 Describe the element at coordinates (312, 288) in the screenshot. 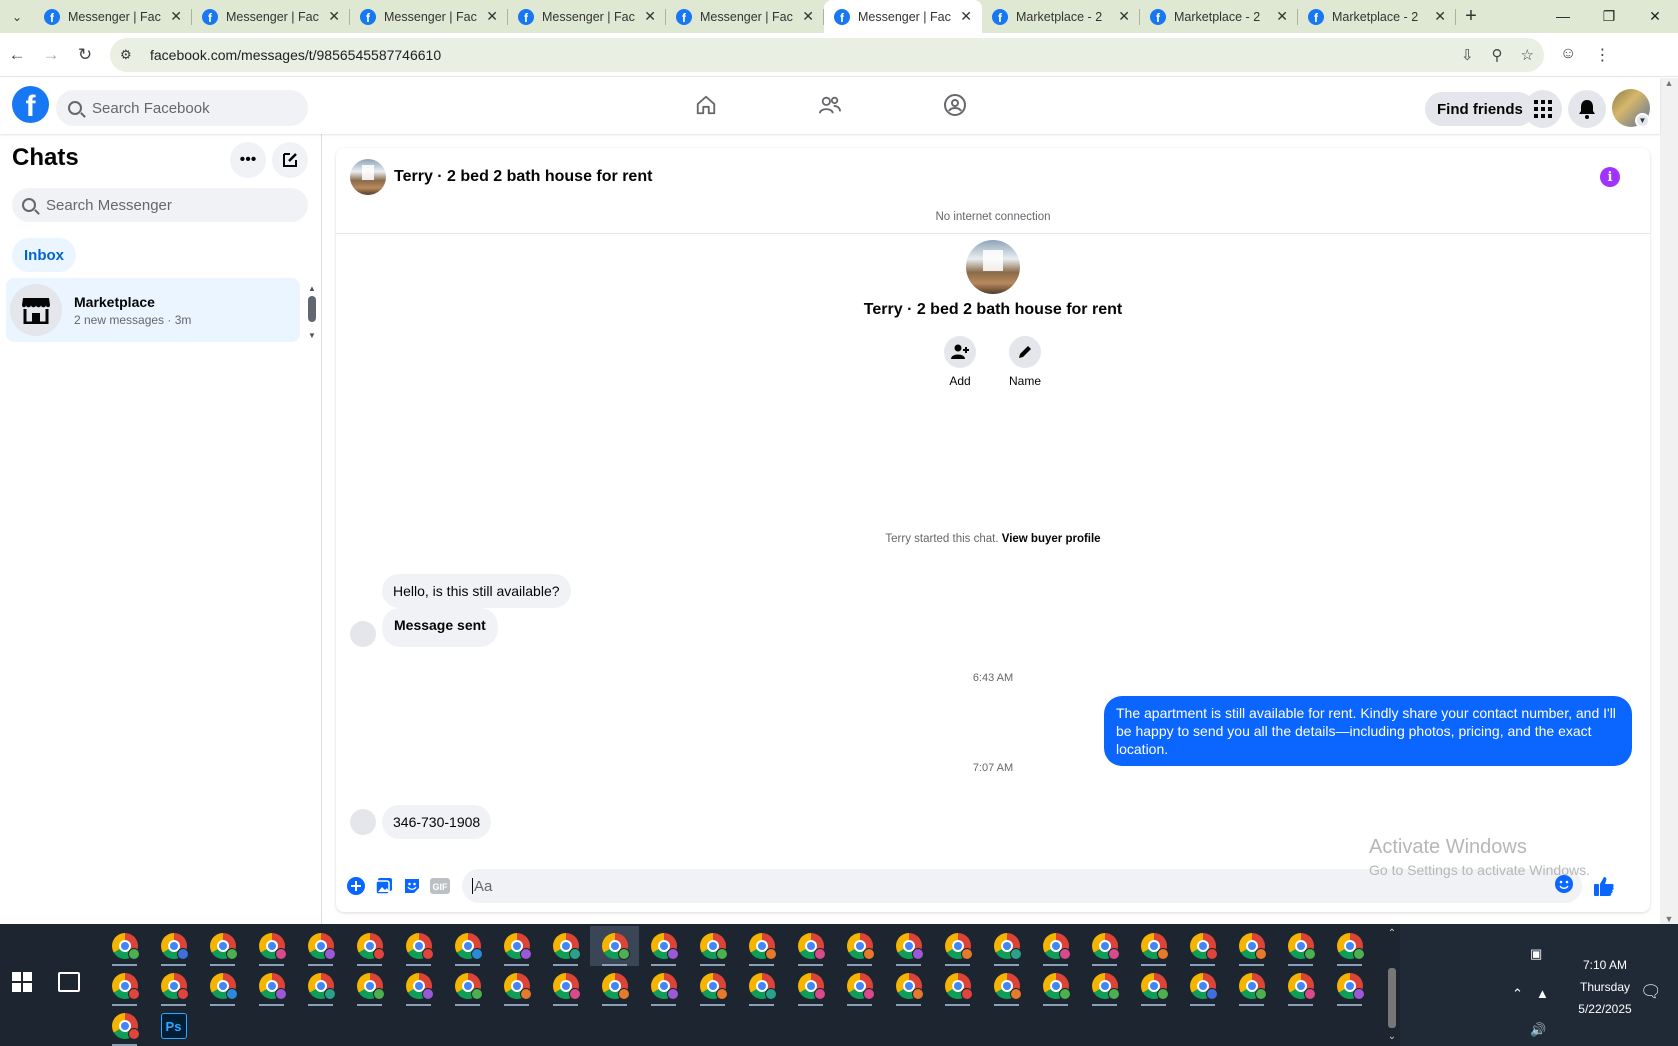

I see `scroll-up-icon: ▲` at that location.